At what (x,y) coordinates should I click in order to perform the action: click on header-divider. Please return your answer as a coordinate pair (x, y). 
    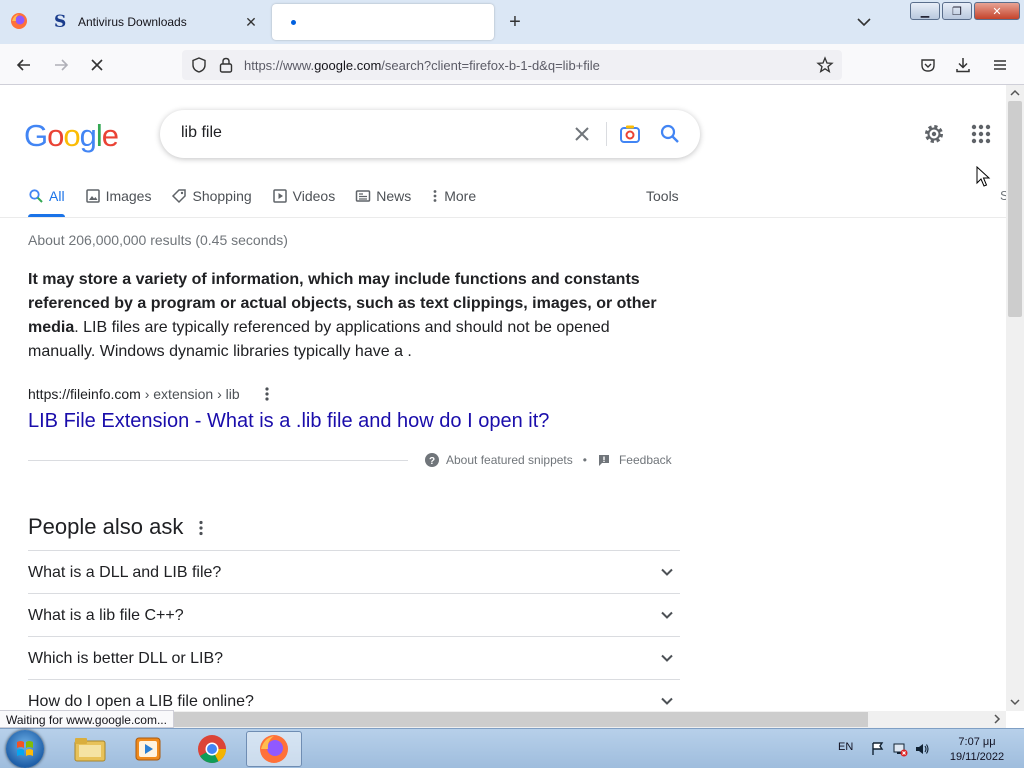
    Looking at the image, I should click on (503, 217).